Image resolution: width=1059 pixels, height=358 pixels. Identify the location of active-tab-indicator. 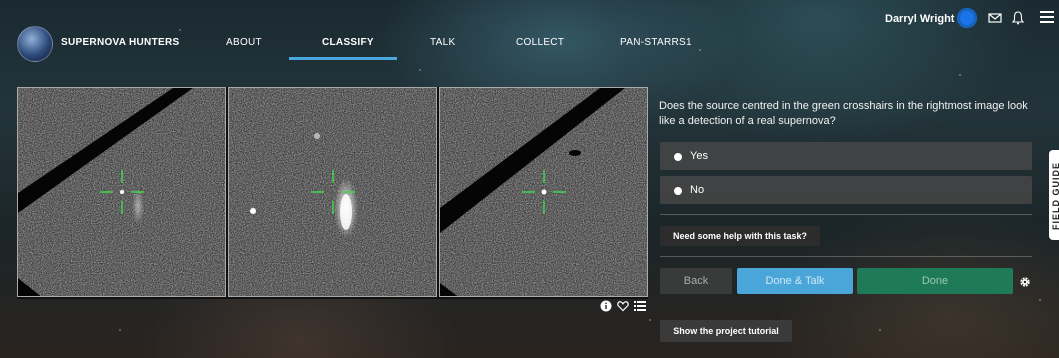
(343, 58).